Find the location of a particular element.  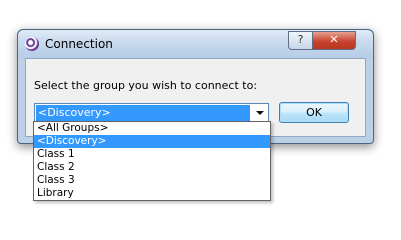

help-icon: ? is located at coordinates (300, 39).